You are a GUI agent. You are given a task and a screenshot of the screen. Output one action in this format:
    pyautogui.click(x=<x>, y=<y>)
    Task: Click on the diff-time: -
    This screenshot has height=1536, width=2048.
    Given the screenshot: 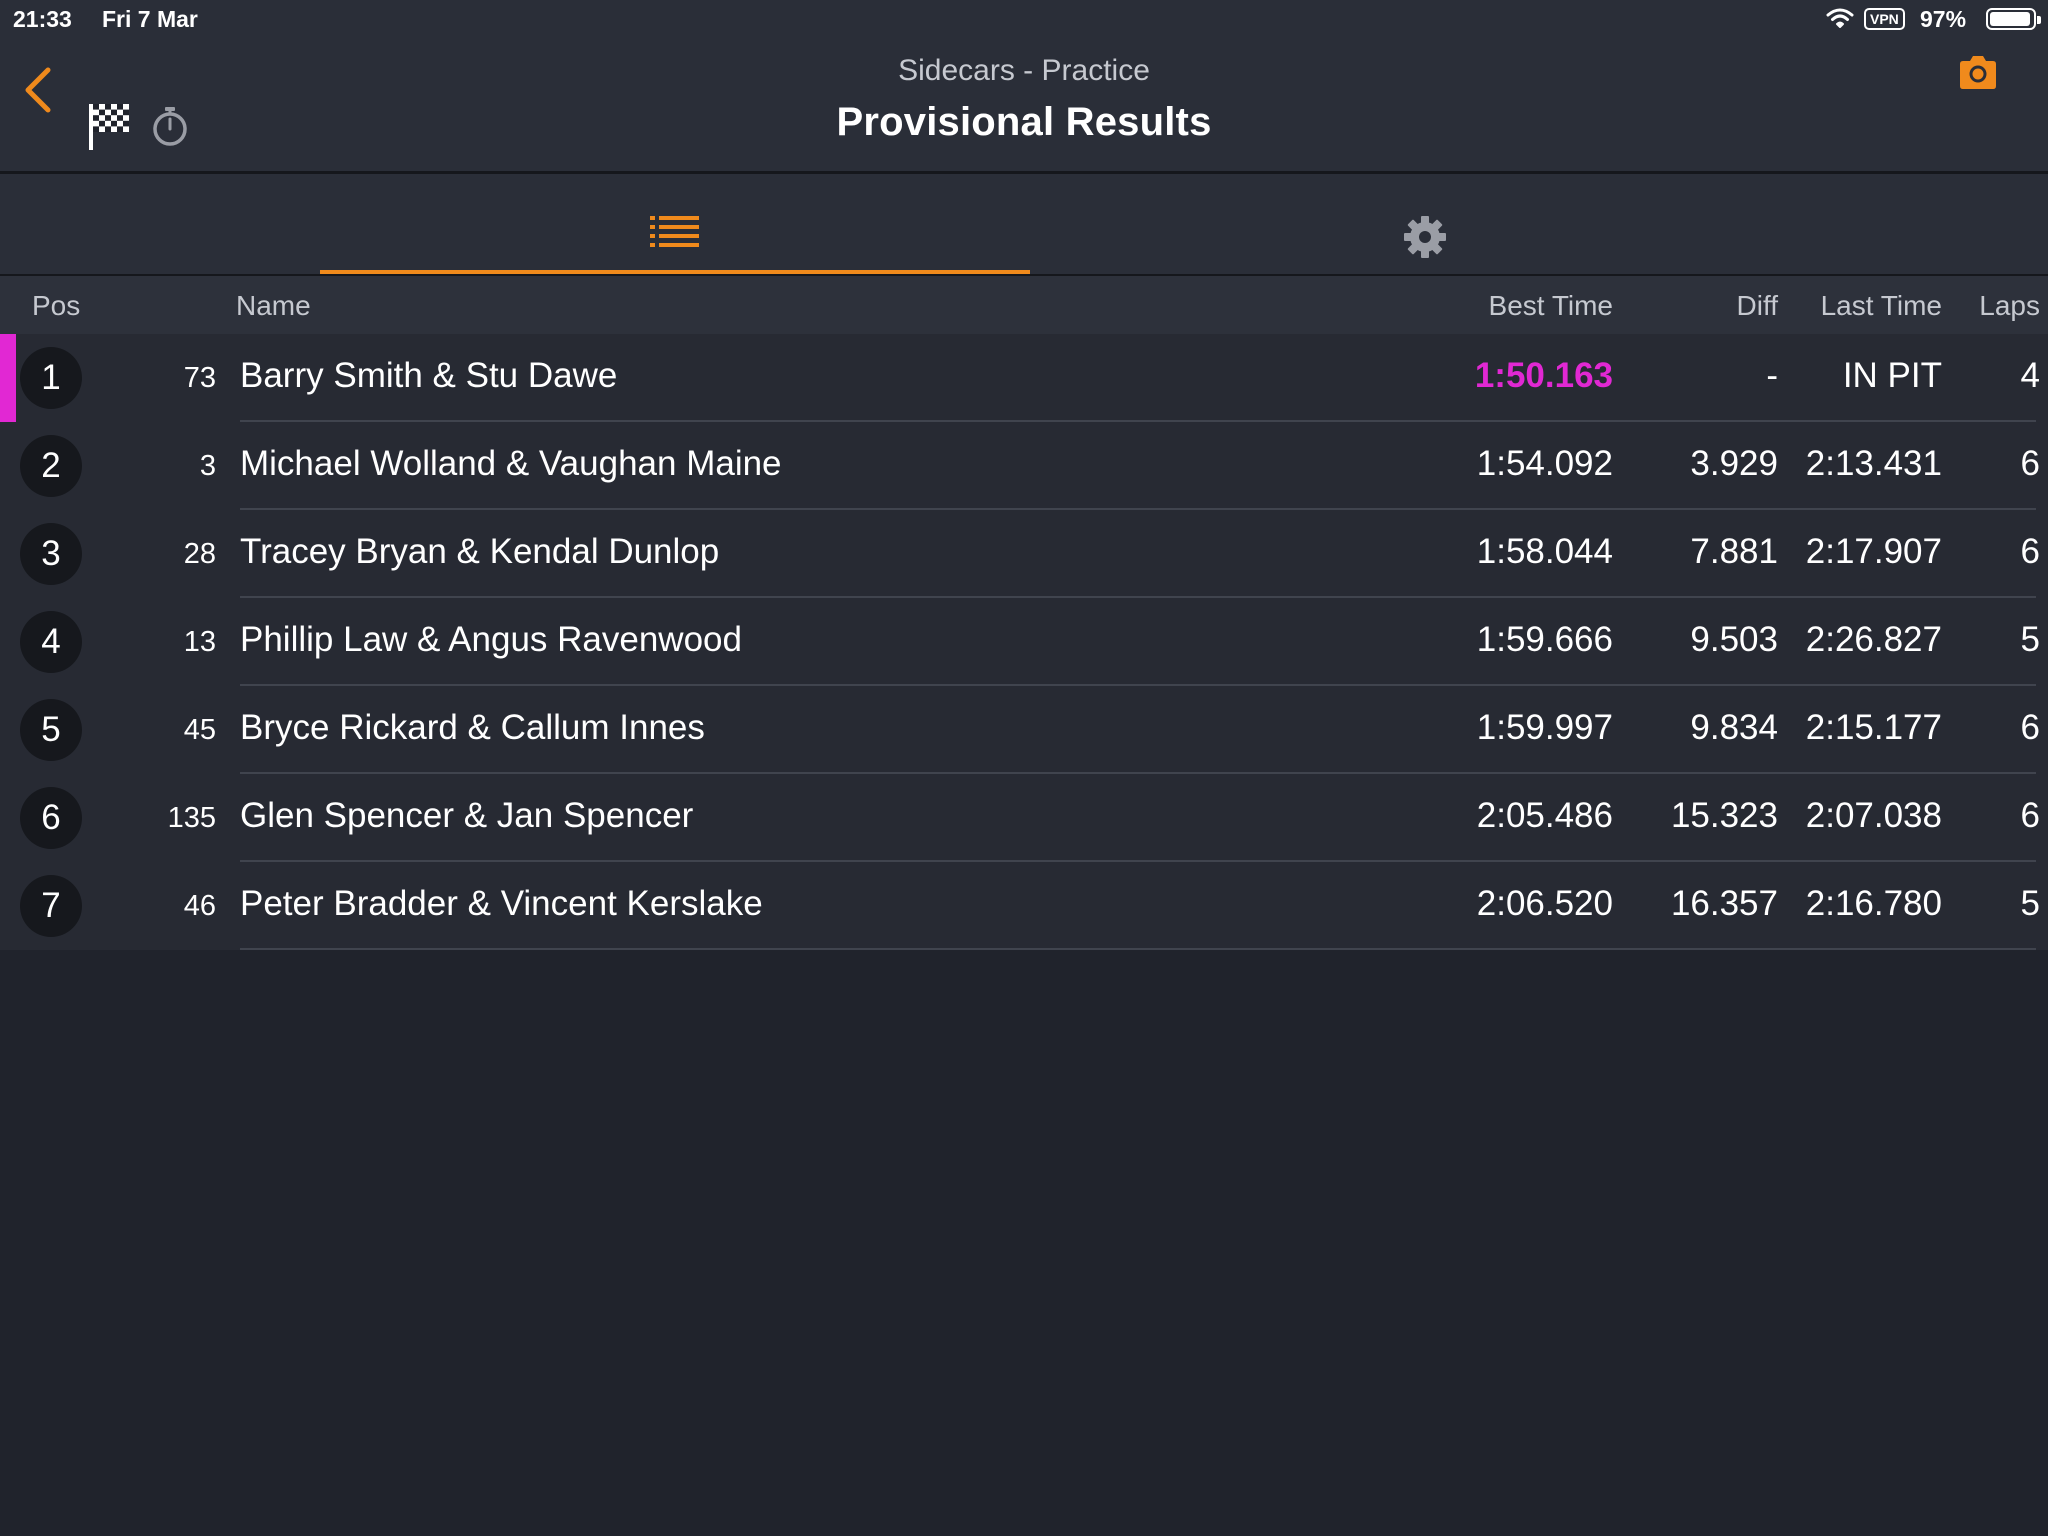 What is the action you would take?
    pyautogui.click(x=1772, y=375)
    